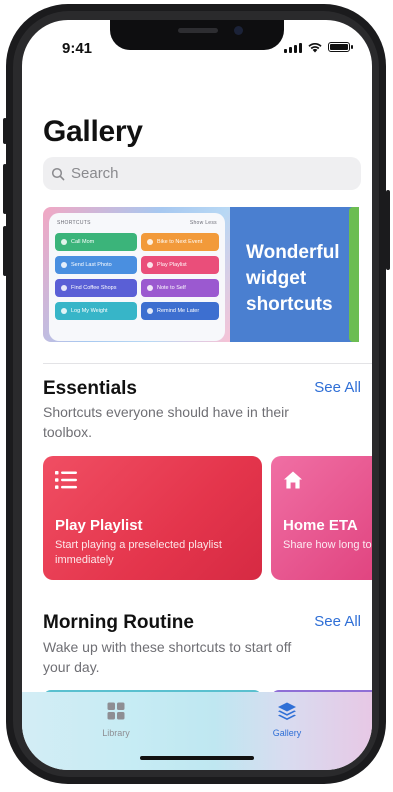 This screenshot has height=792, width=393. Describe the element at coordinates (180, 288) in the screenshot. I see `widget-button-note-to-self: Note to Self` at that location.